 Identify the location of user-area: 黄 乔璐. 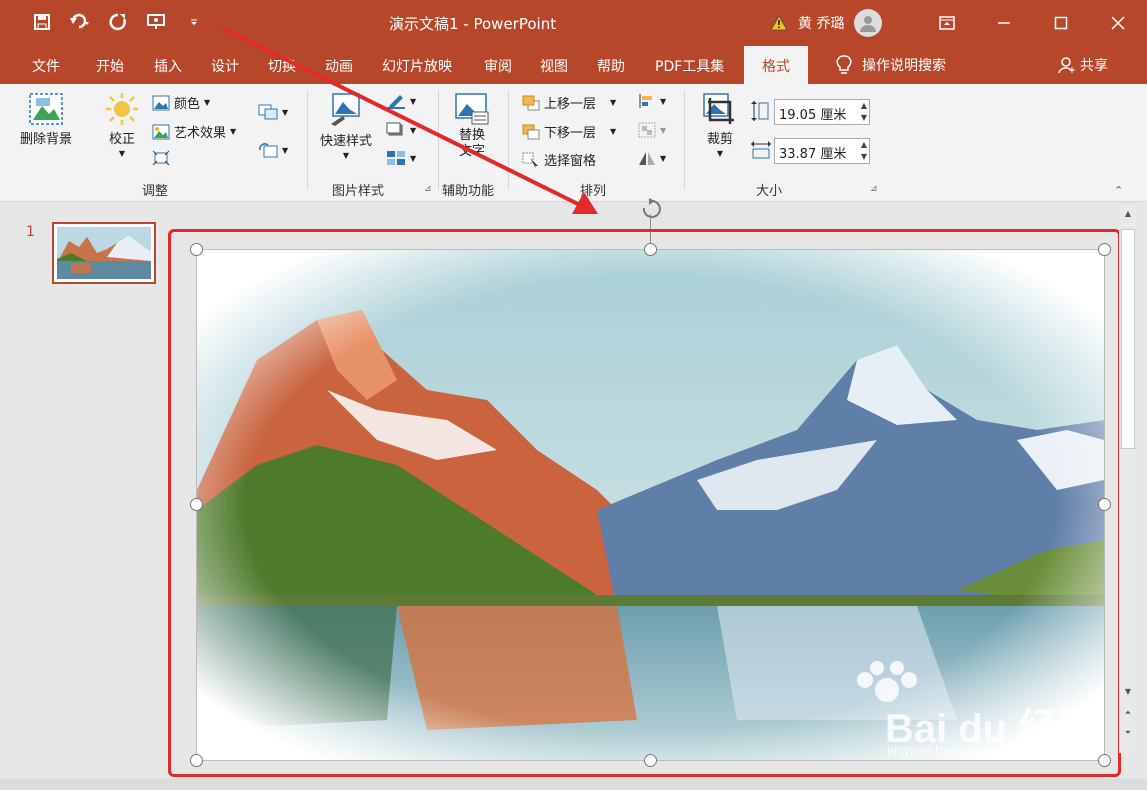
(826, 23).